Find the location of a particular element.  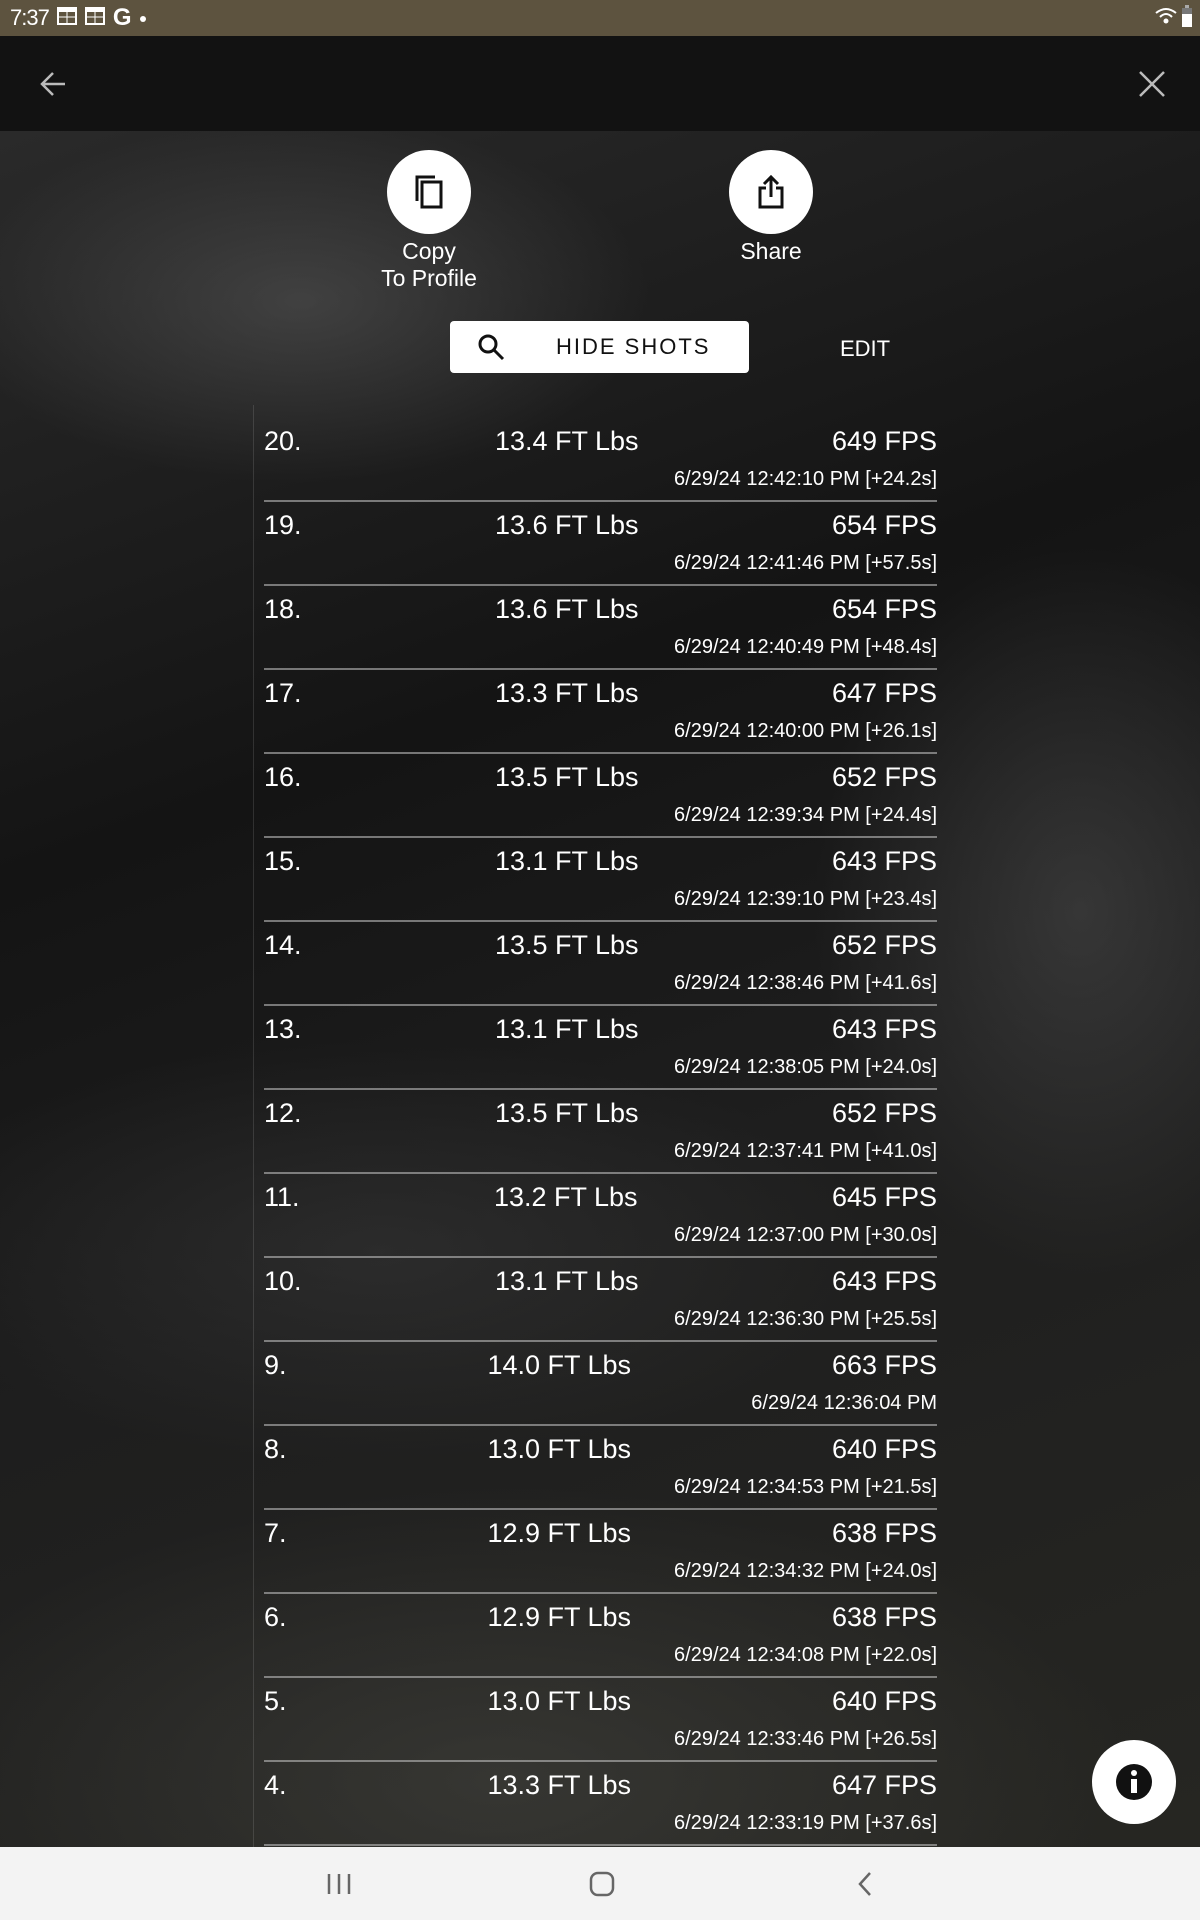

copy-to-profile-label: Copy To Profile is located at coordinates (429, 265).